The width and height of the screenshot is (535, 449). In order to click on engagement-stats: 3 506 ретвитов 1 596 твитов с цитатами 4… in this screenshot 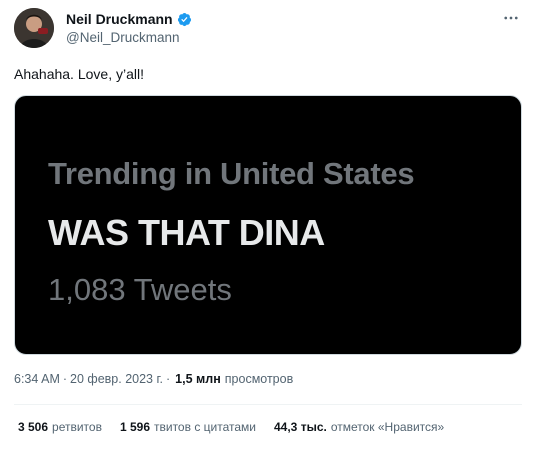, I will do `click(231, 427)`.